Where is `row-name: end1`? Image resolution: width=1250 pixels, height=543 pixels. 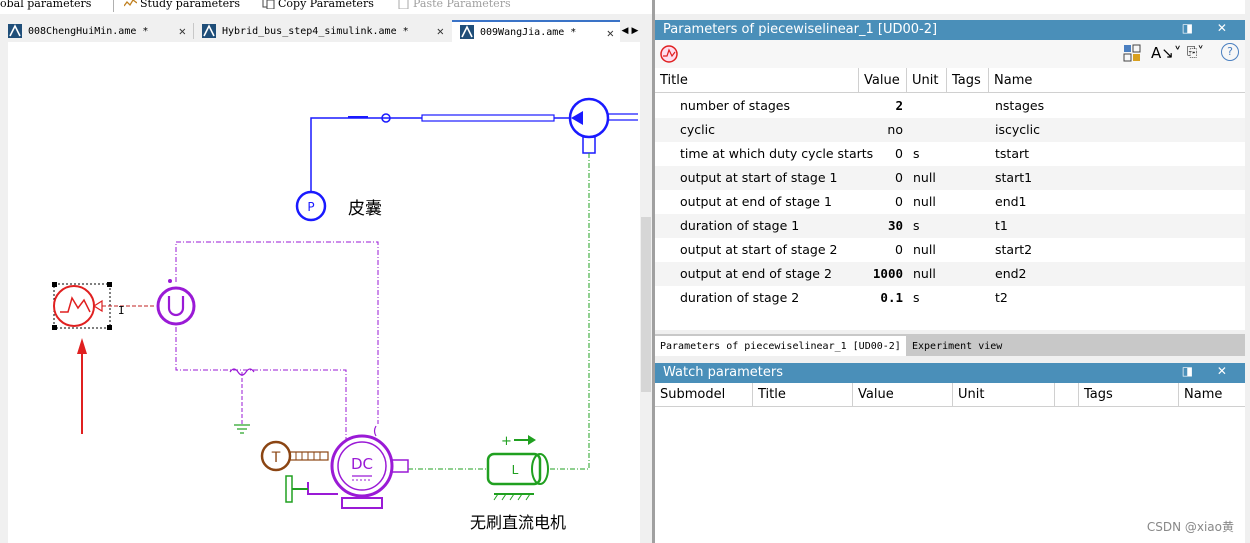 row-name: end1 is located at coordinates (1011, 201).